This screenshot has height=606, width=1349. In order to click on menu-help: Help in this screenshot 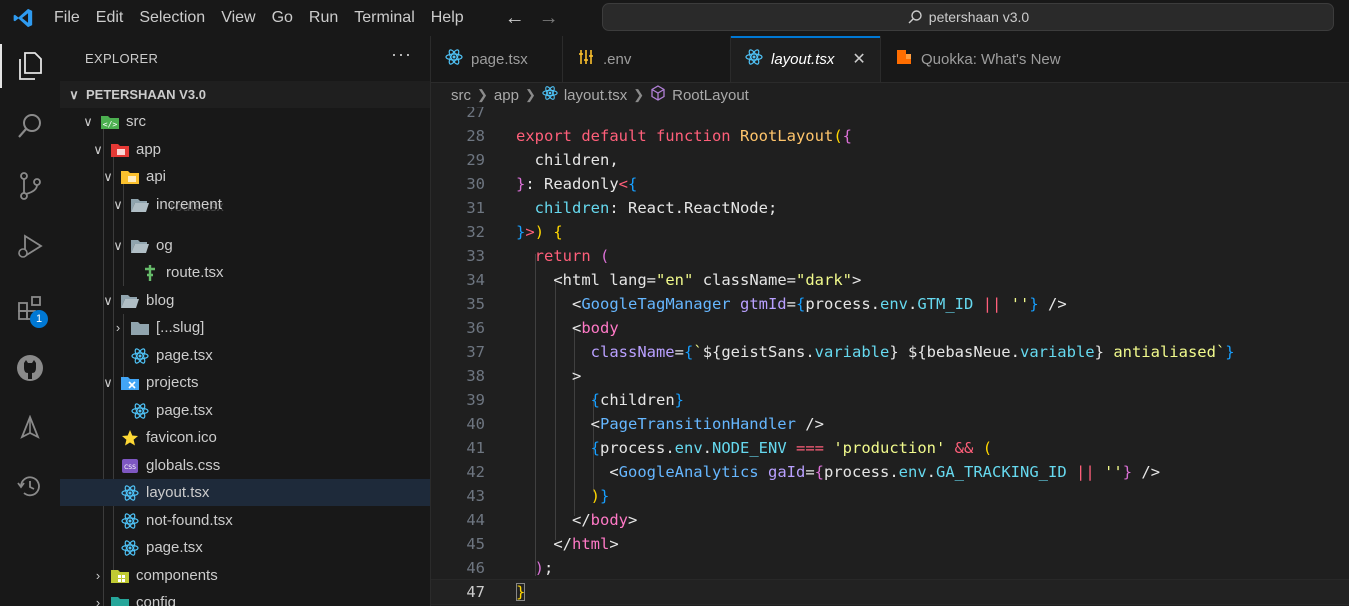, I will do `click(447, 18)`.